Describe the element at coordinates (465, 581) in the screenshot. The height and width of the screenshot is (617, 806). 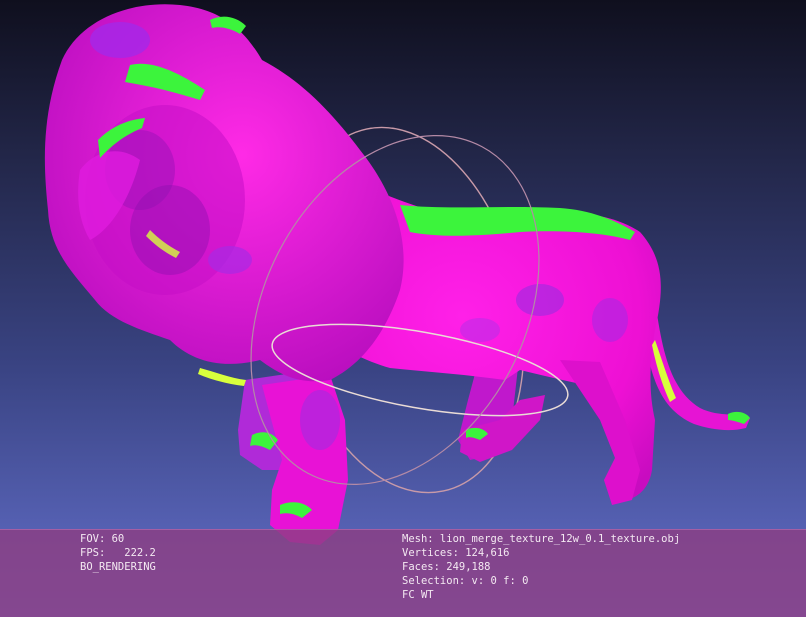
I see `selection-readout: Selection: v: 0 f: 0` at that location.